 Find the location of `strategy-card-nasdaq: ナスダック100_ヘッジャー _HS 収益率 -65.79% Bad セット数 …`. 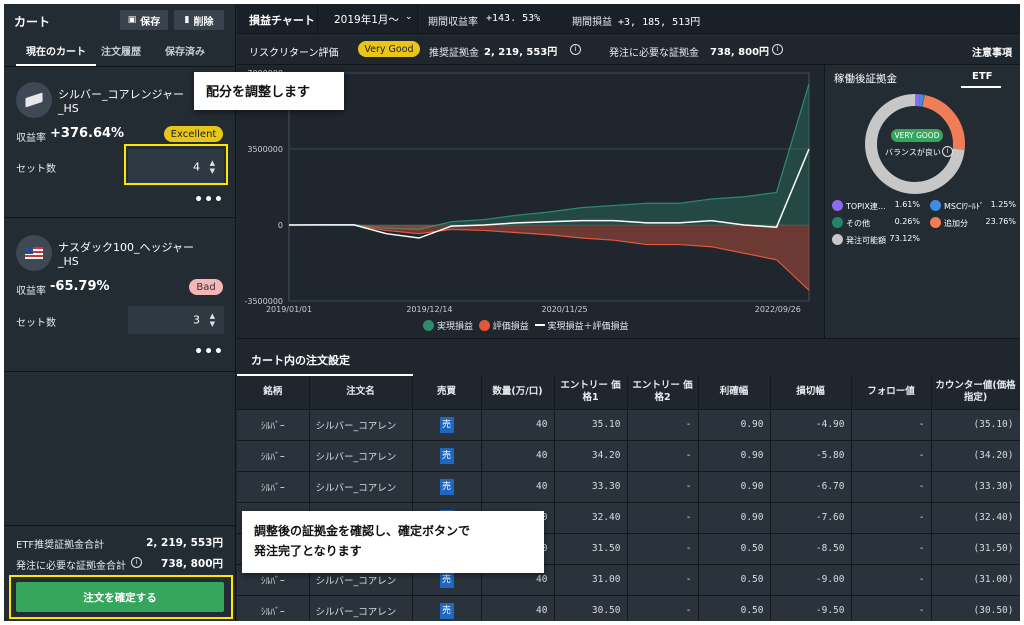

strategy-card-nasdaq: ナスダック100_ヘッジャー _HS 収益率 -65.79% Bad セット数 … is located at coordinates (120, 295).